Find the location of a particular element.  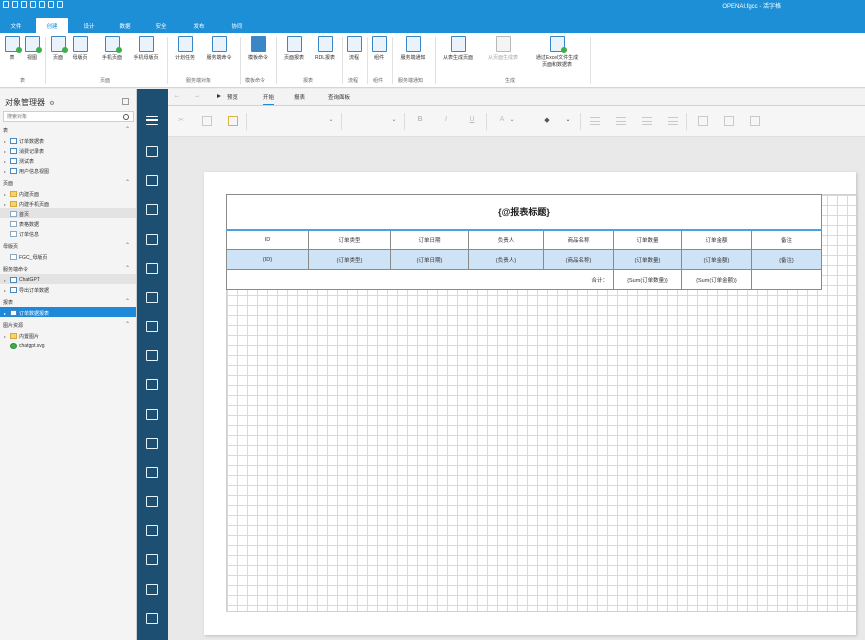

copy-icon is located at coordinates (207, 121).